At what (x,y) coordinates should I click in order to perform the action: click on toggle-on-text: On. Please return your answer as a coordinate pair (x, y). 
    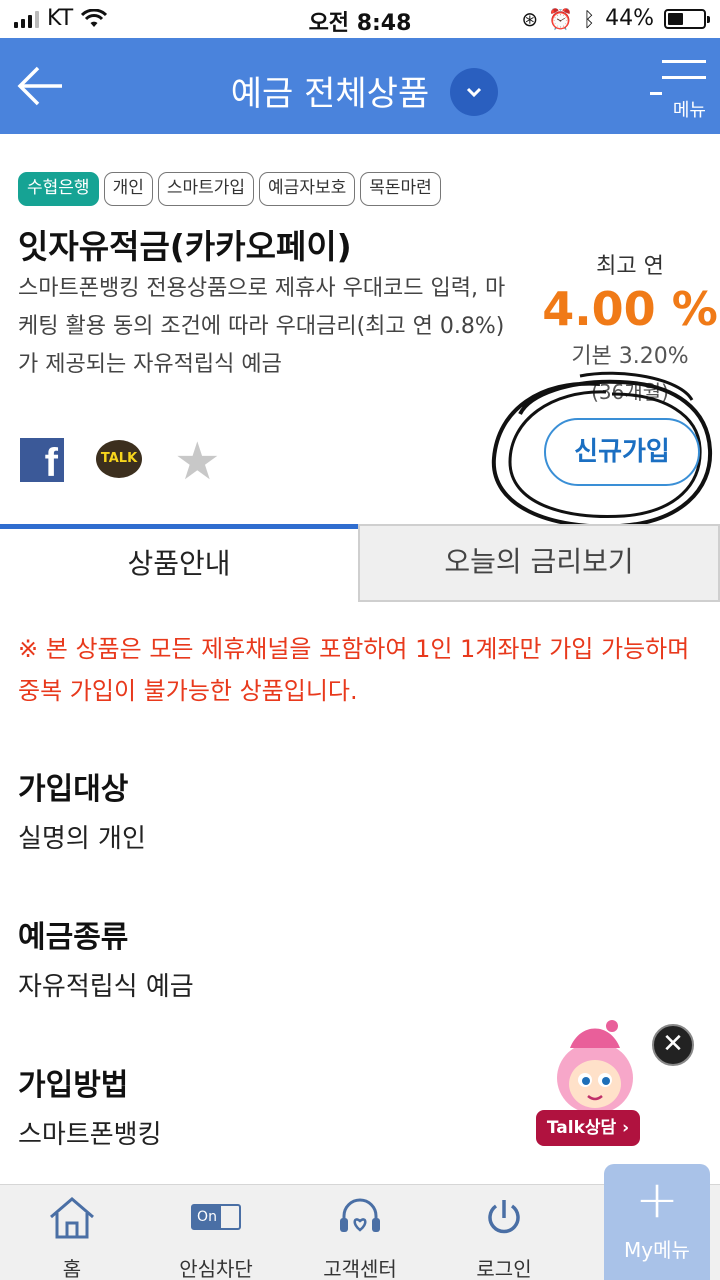
    Looking at the image, I should click on (207, 1217).